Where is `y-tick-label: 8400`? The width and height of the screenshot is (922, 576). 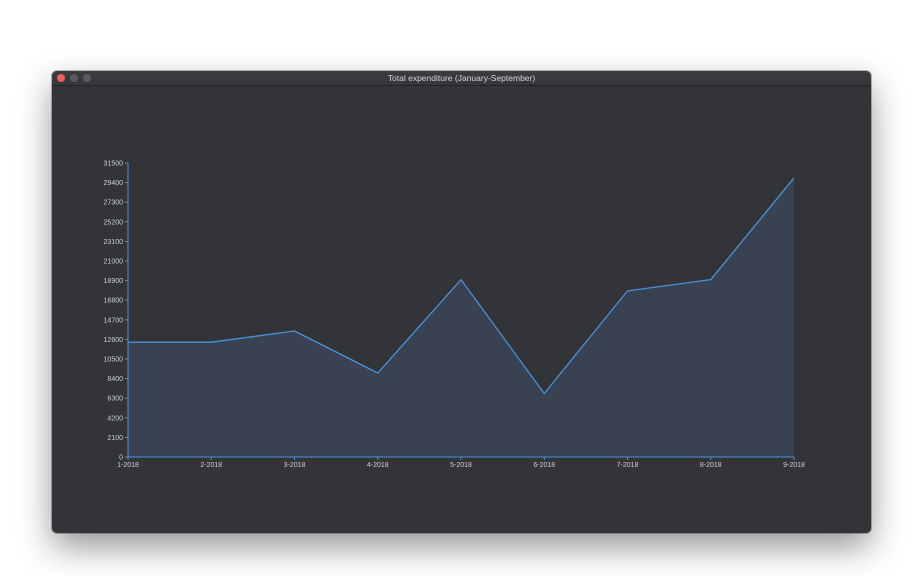
y-tick-label: 8400 is located at coordinates (115, 379).